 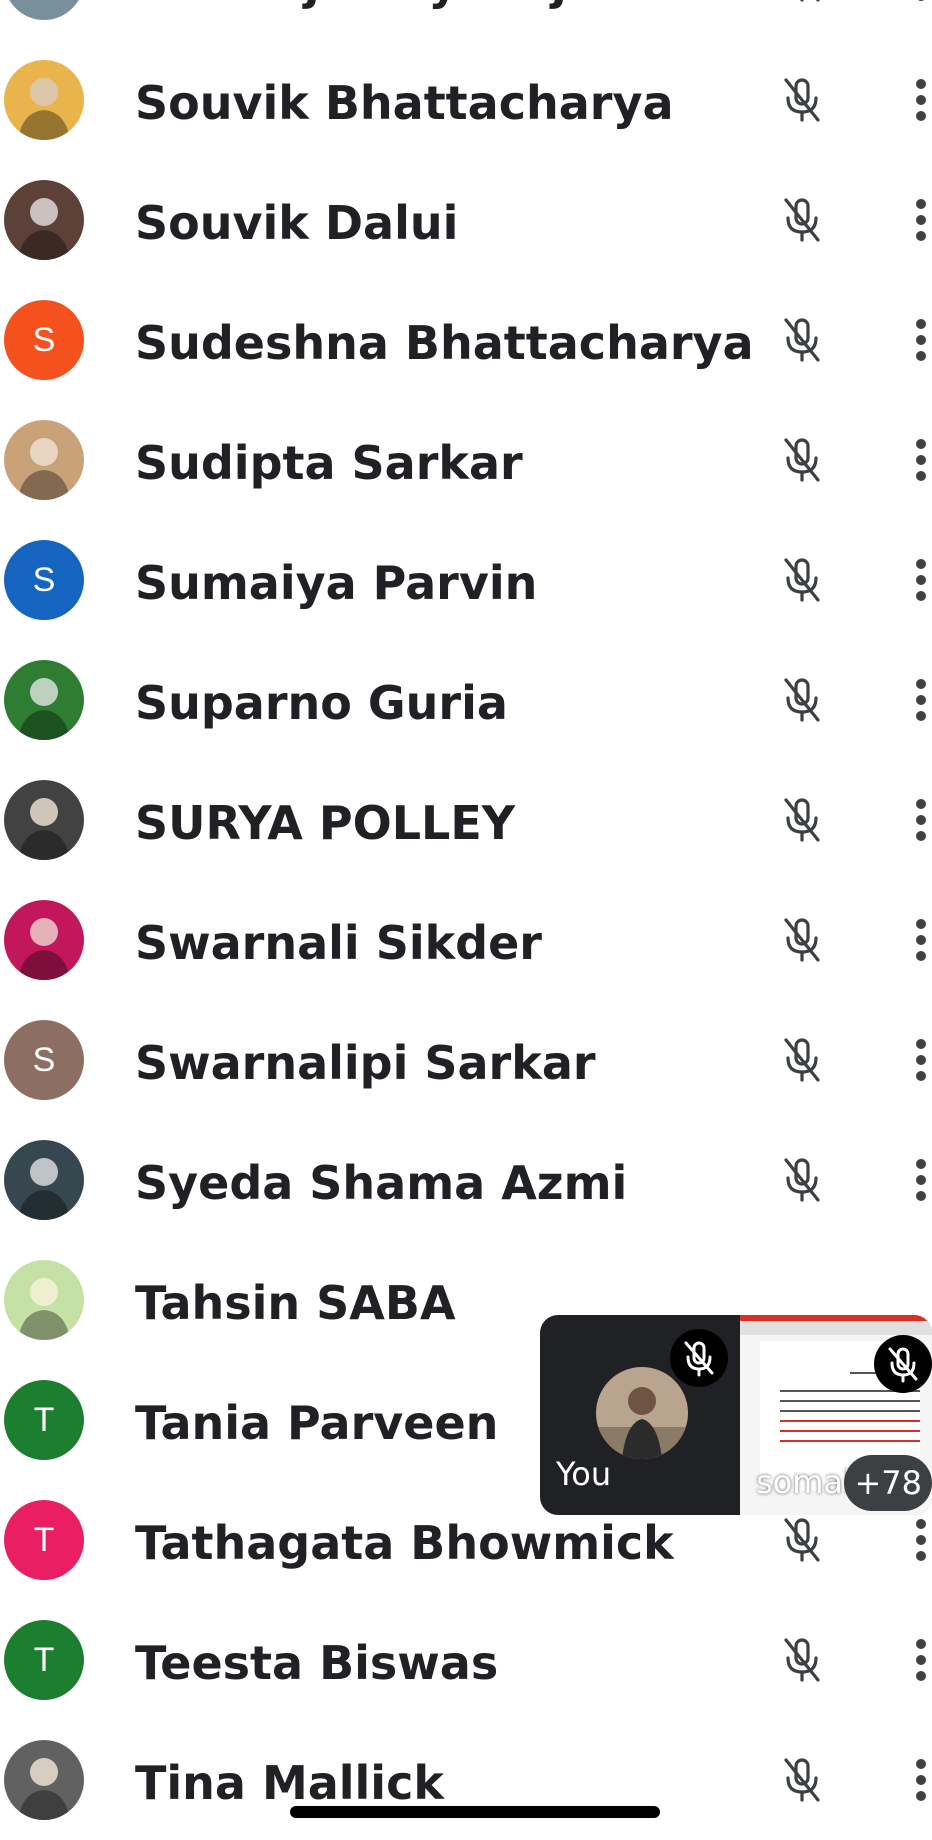 I want to click on participant-row: Souvik Dalui, so click(x=466, y=220).